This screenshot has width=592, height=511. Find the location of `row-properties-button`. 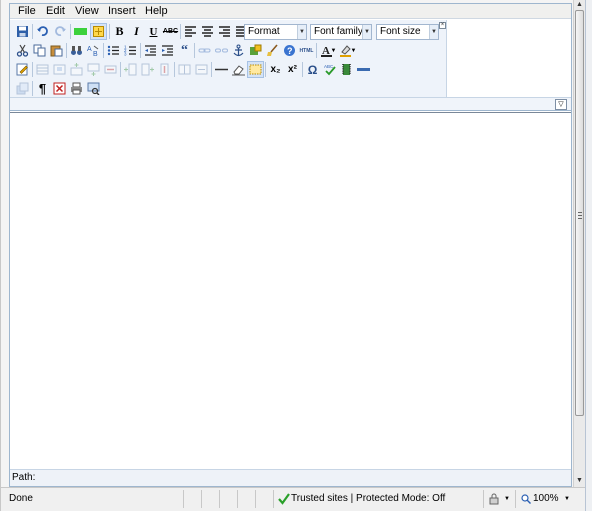

row-properties-button is located at coordinates (42, 69).